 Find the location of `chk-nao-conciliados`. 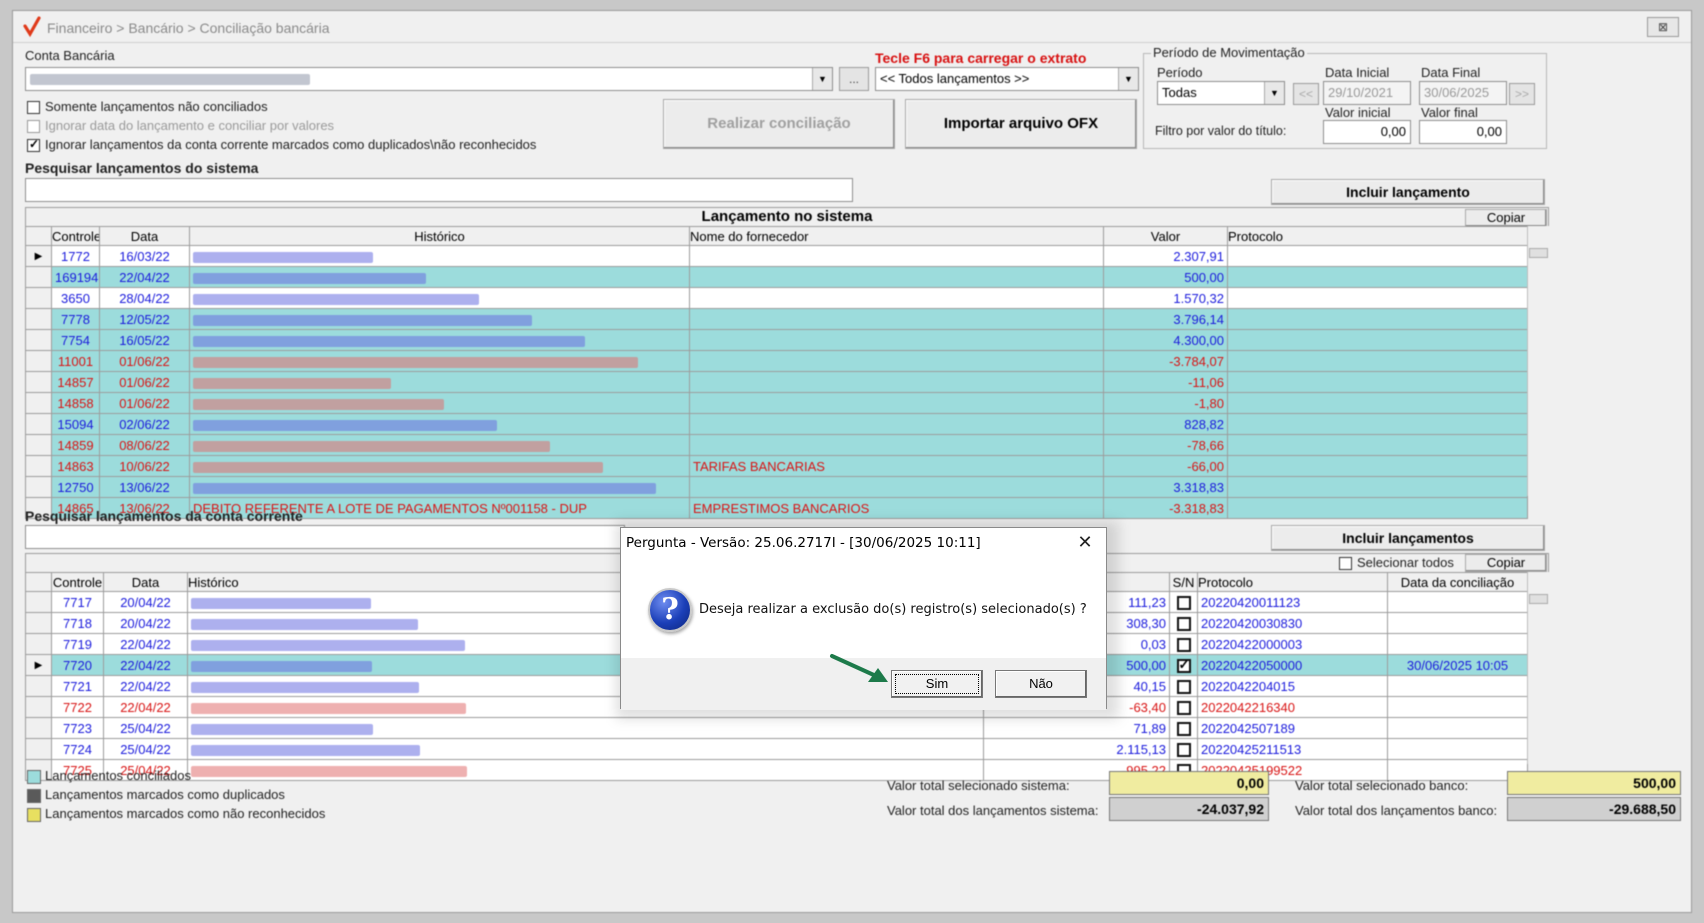

chk-nao-conciliados is located at coordinates (33, 107).